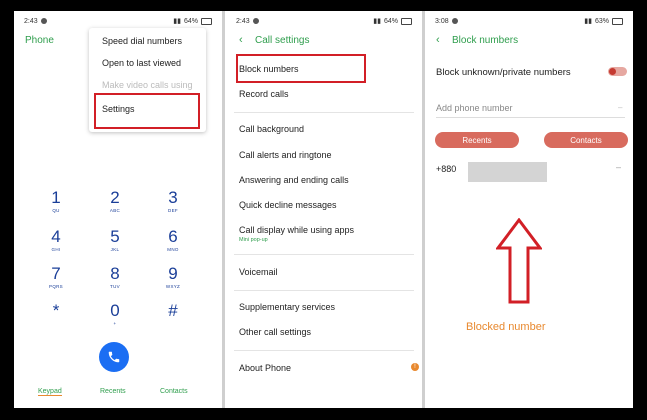  I want to click on contacts-button: Contacts, so click(586, 140).